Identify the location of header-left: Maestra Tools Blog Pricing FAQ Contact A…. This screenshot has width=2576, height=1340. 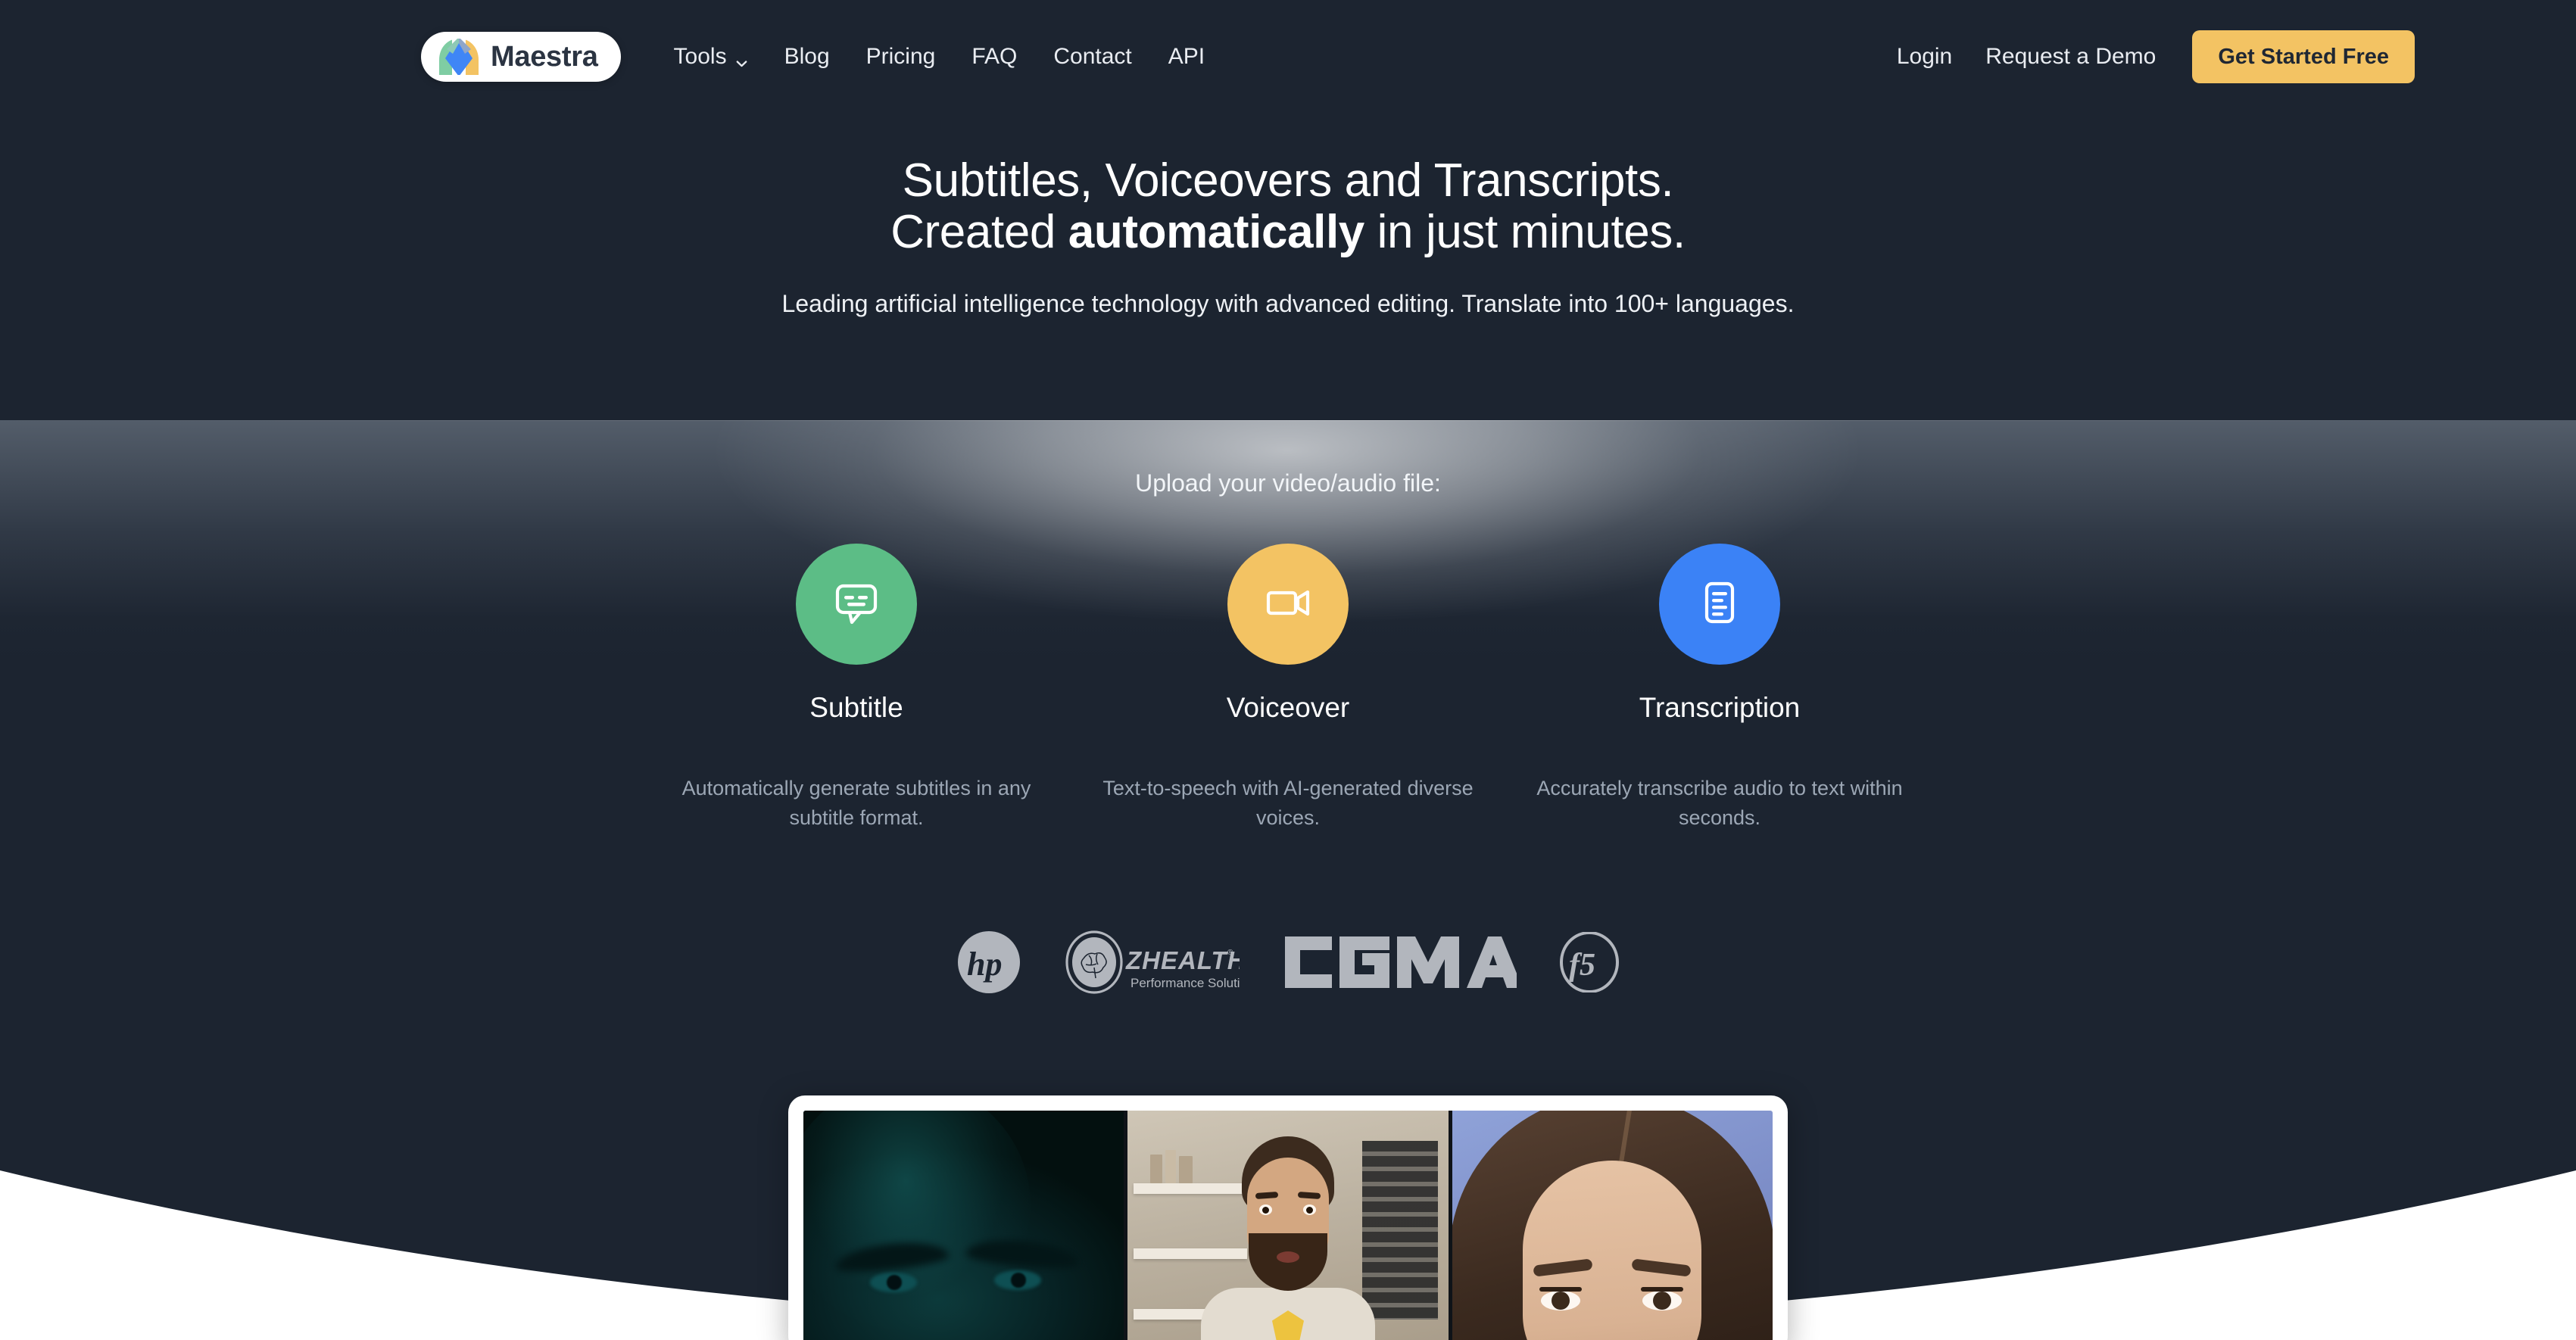
(822, 57).